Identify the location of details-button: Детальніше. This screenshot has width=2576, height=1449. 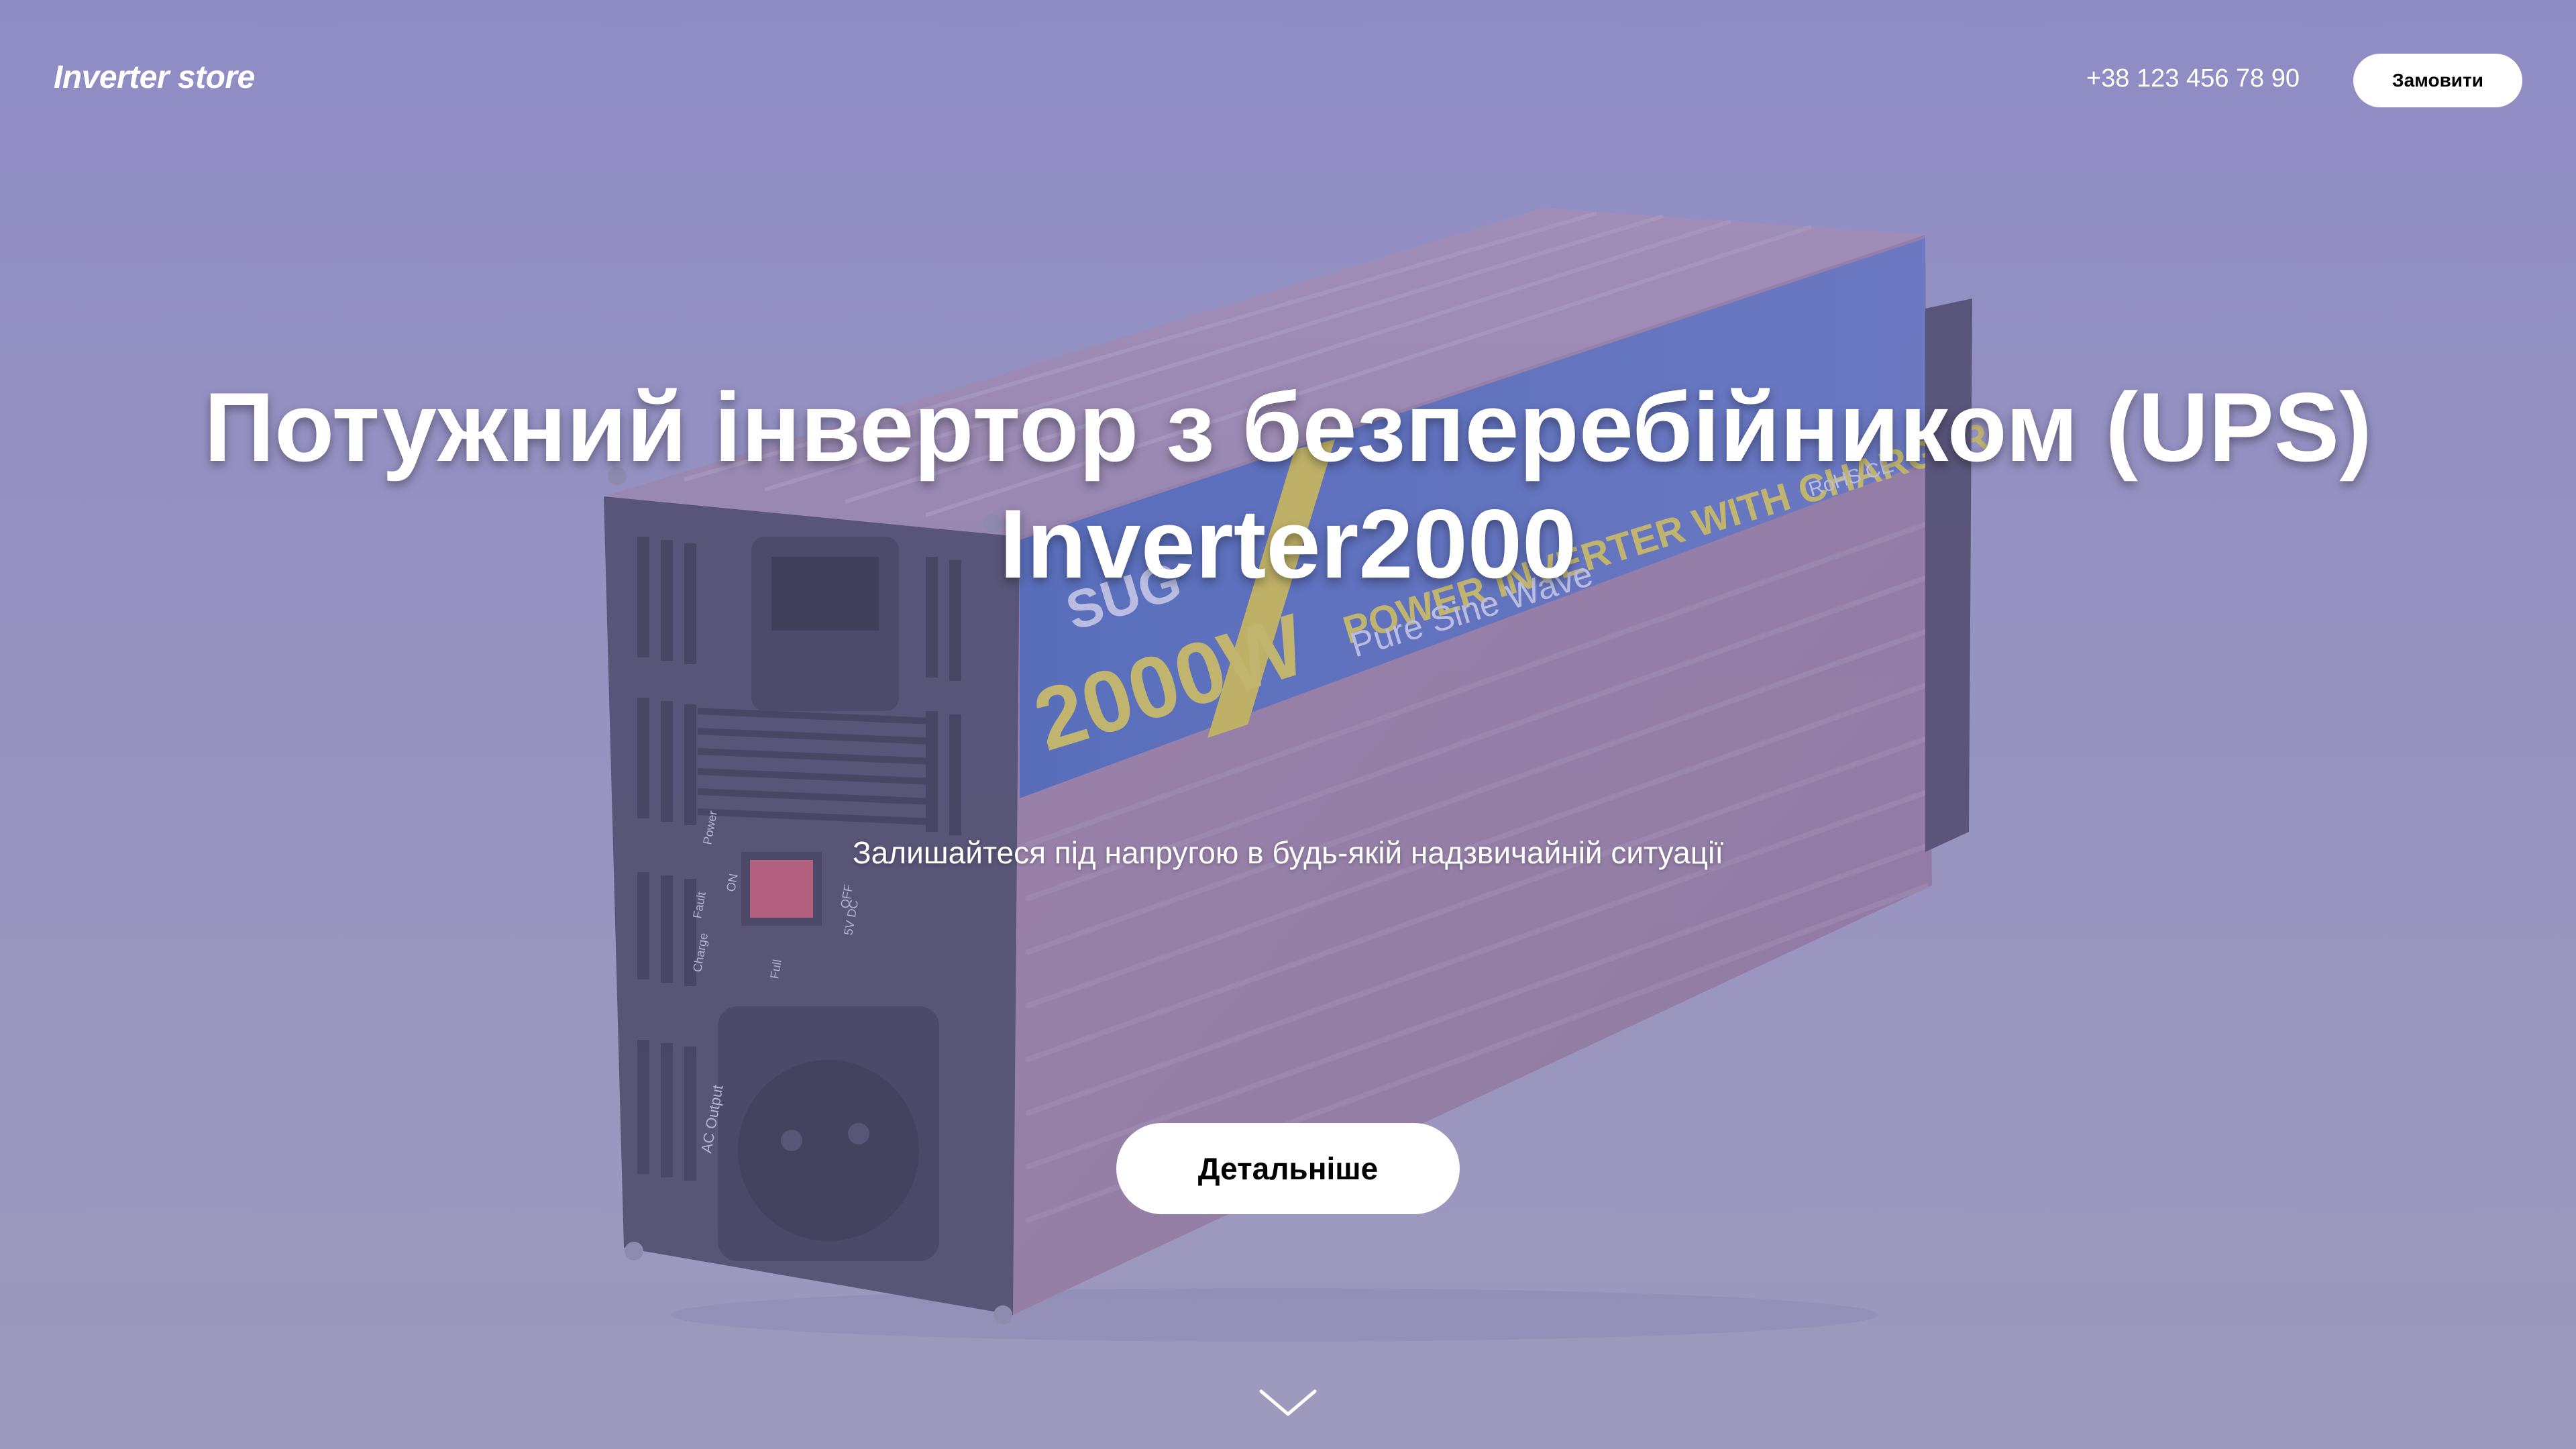
(1288, 1168).